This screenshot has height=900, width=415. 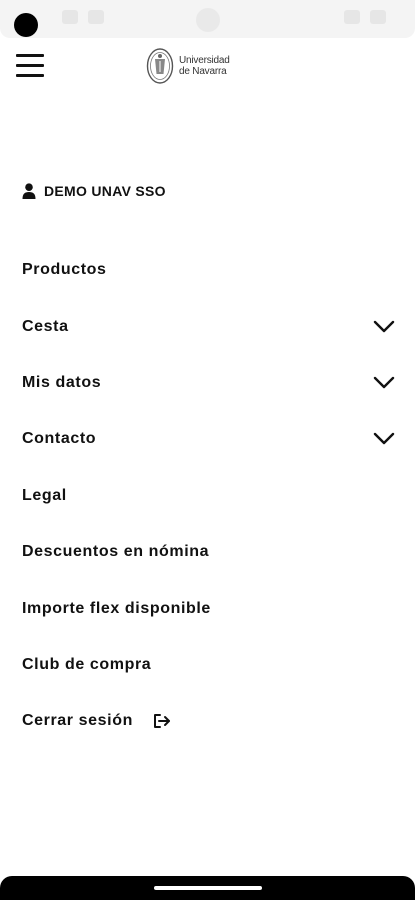 I want to click on user-name: DEMO UNAV SSO, so click(x=105, y=191).